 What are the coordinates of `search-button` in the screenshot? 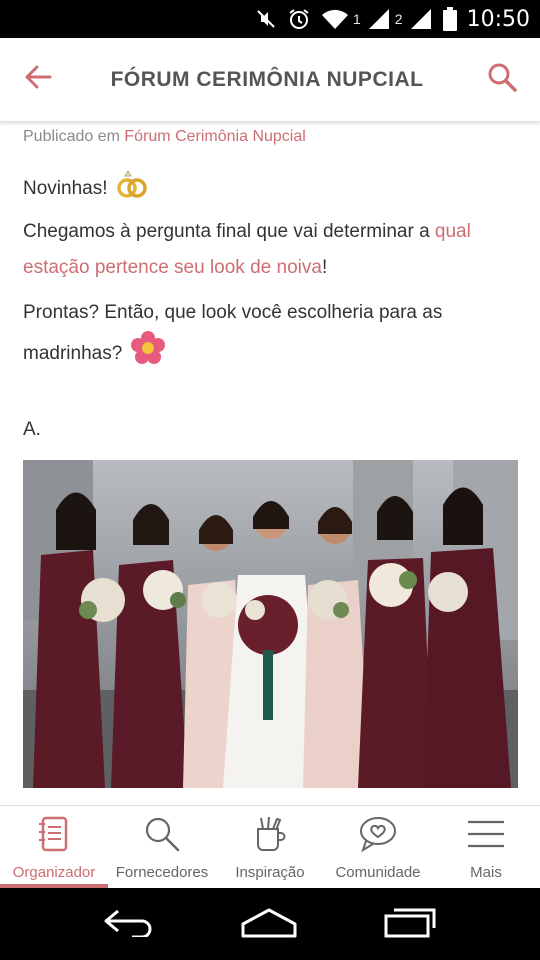 It's located at (502, 80).